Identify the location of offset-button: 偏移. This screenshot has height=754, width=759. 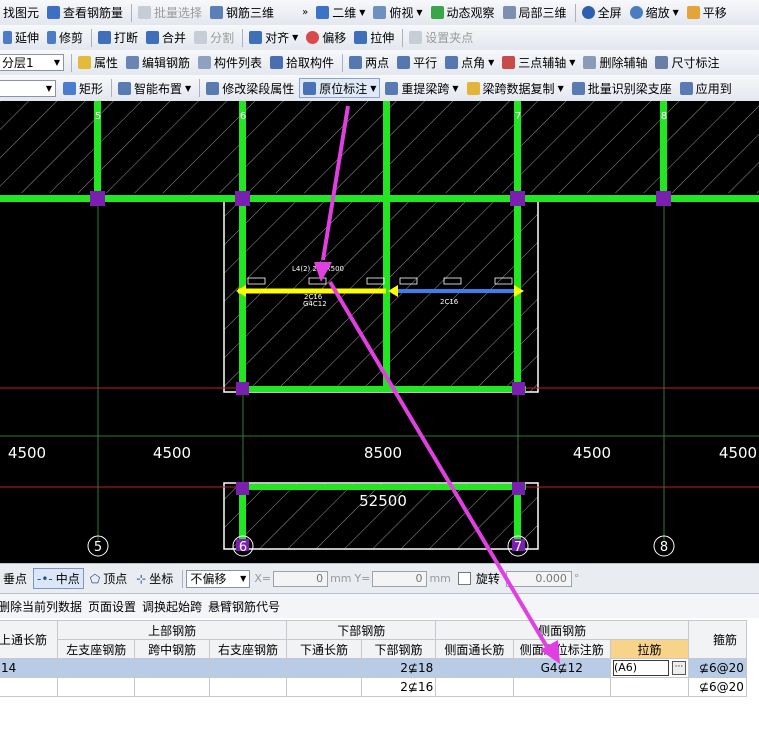
(326, 38).